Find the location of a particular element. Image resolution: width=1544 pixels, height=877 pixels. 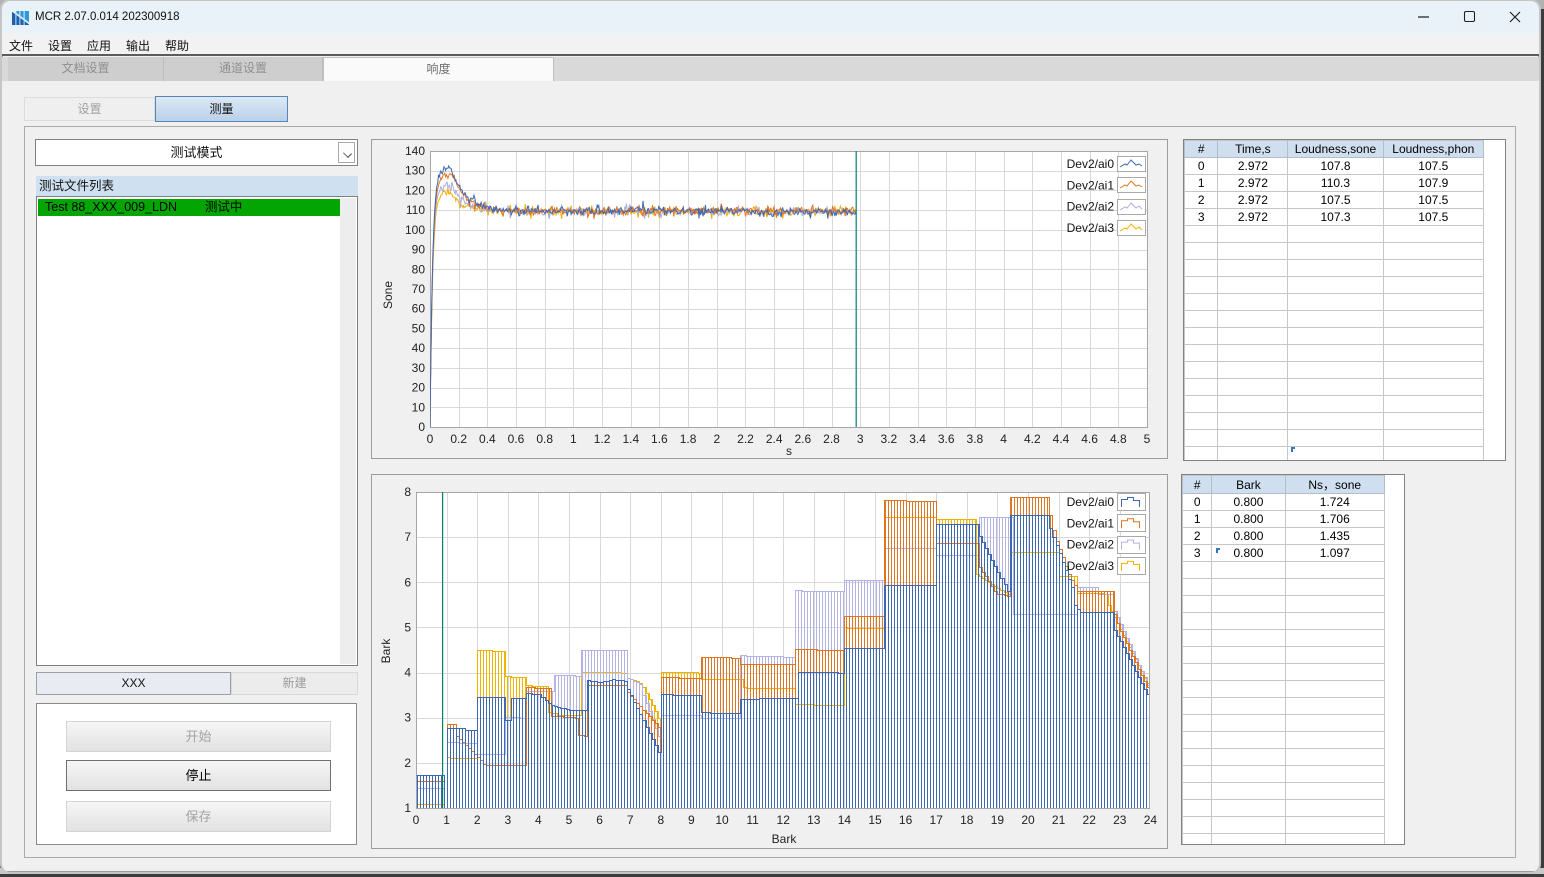

svg-text: 30 is located at coordinates (419, 368).